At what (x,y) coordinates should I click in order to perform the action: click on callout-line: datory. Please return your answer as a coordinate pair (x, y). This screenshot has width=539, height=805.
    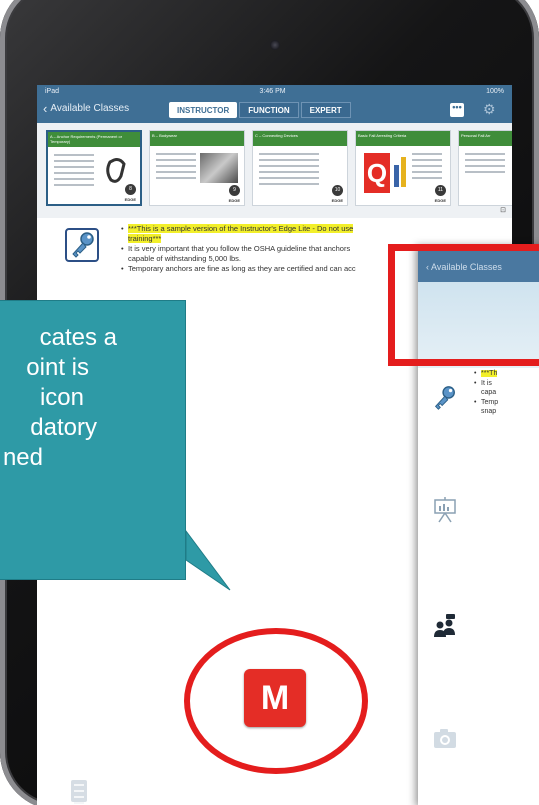
    Looking at the image, I should click on (63, 427).